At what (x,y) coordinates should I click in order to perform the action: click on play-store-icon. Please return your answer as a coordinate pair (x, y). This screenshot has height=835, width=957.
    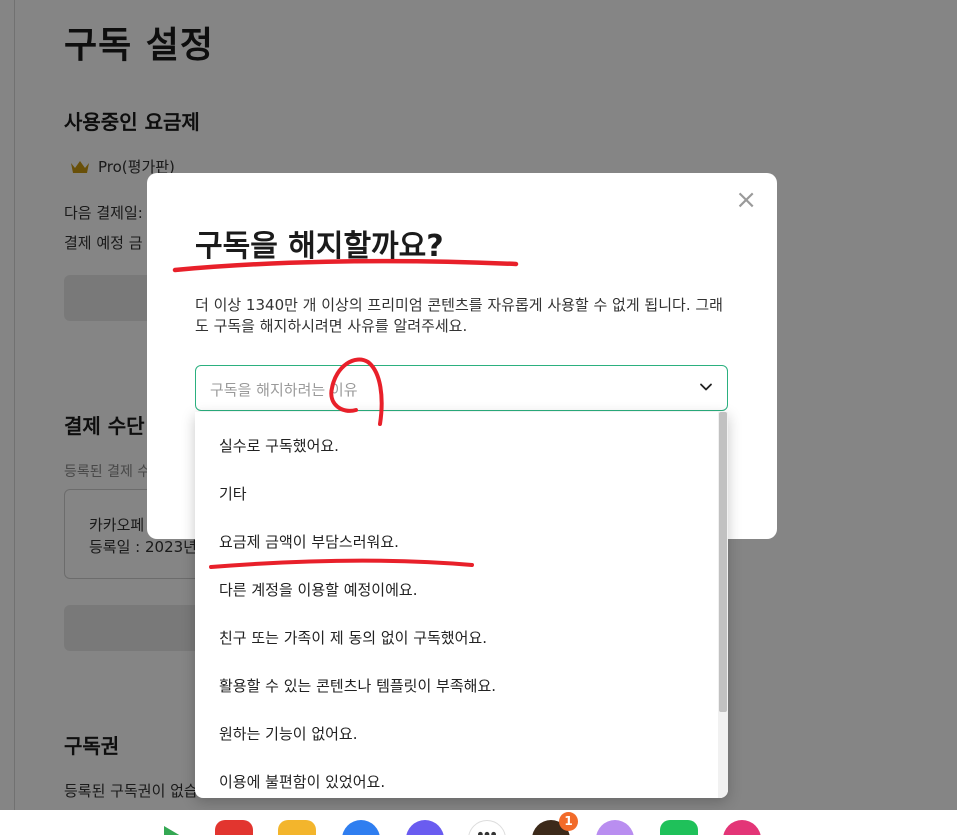
    Looking at the image, I should click on (175, 827).